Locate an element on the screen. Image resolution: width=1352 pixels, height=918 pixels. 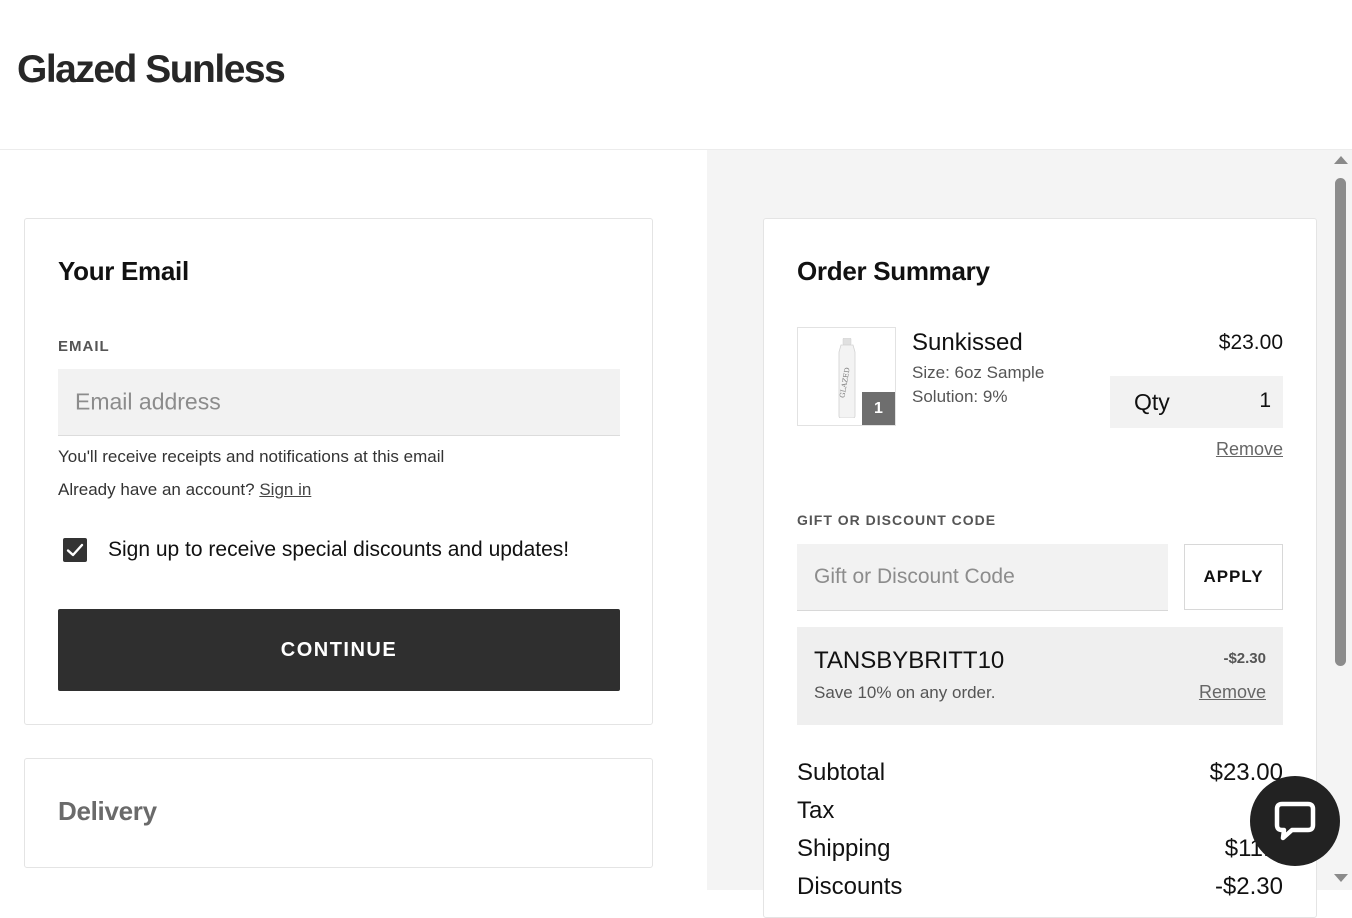
quantity-selector: Qty 1 is located at coordinates (1196, 402).